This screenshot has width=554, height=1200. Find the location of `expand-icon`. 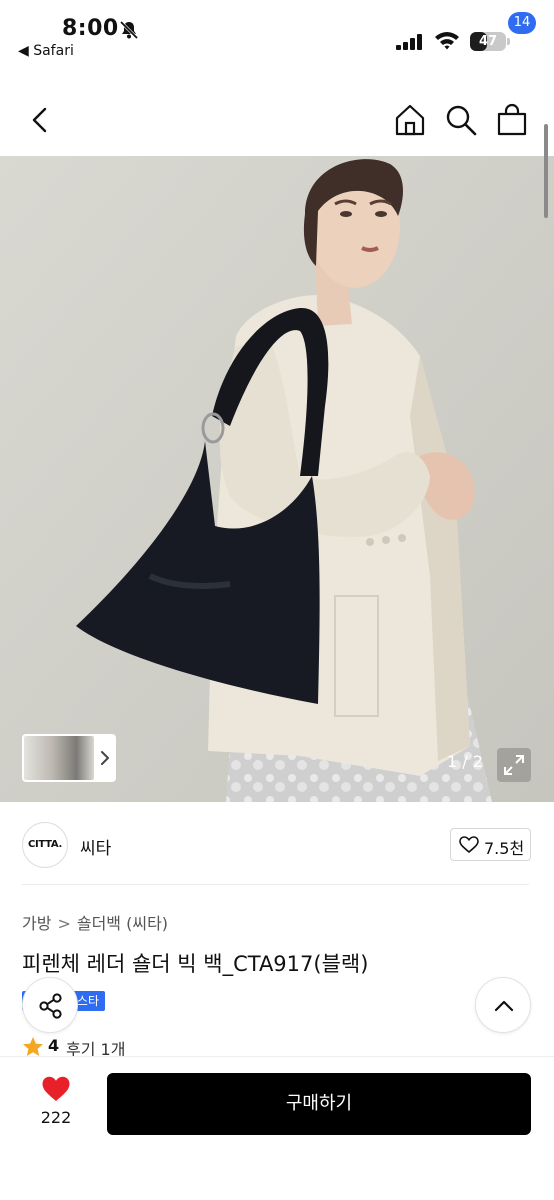

expand-icon is located at coordinates (514, 765).